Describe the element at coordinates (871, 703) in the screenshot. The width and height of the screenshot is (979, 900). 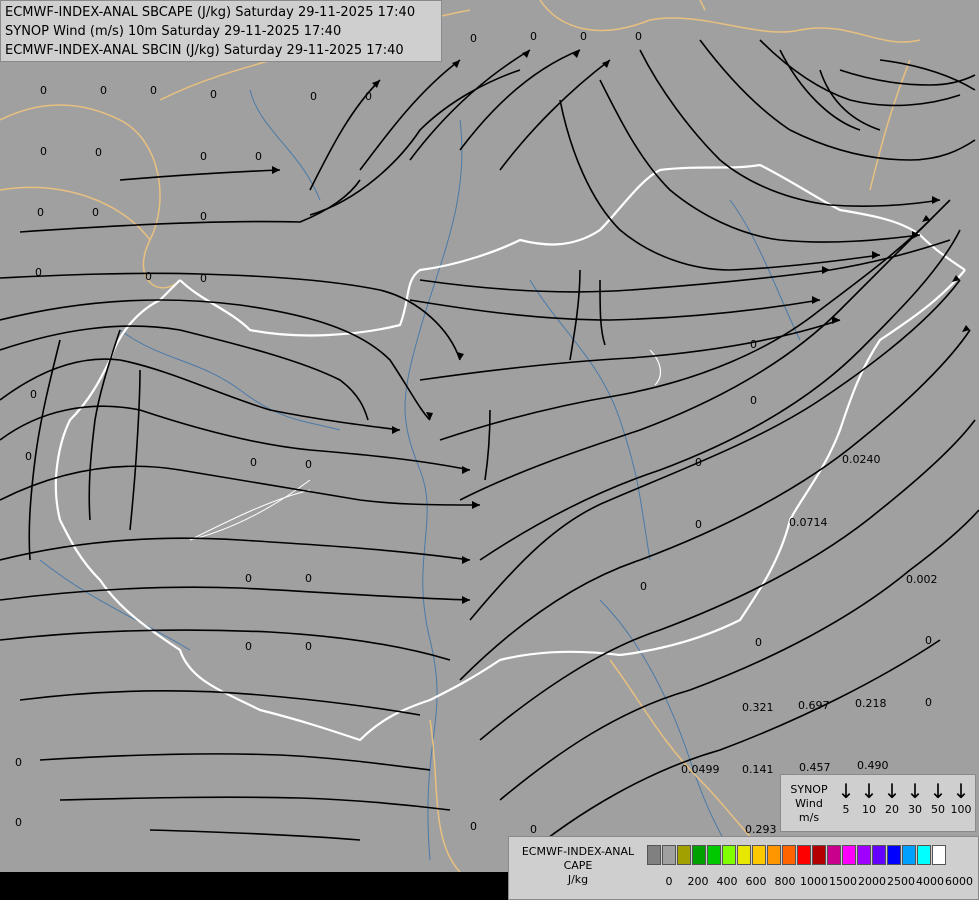
I see `cape-value: 0.218` at that location.